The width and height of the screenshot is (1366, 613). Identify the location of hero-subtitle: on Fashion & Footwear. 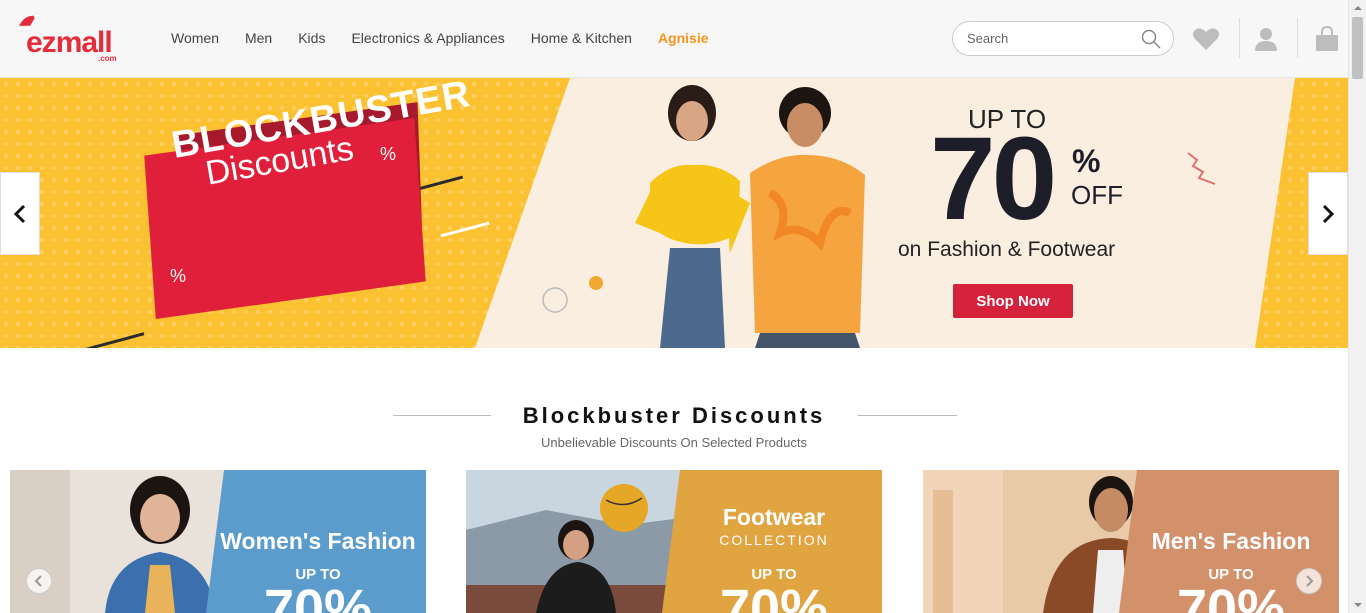
(1007, 249).